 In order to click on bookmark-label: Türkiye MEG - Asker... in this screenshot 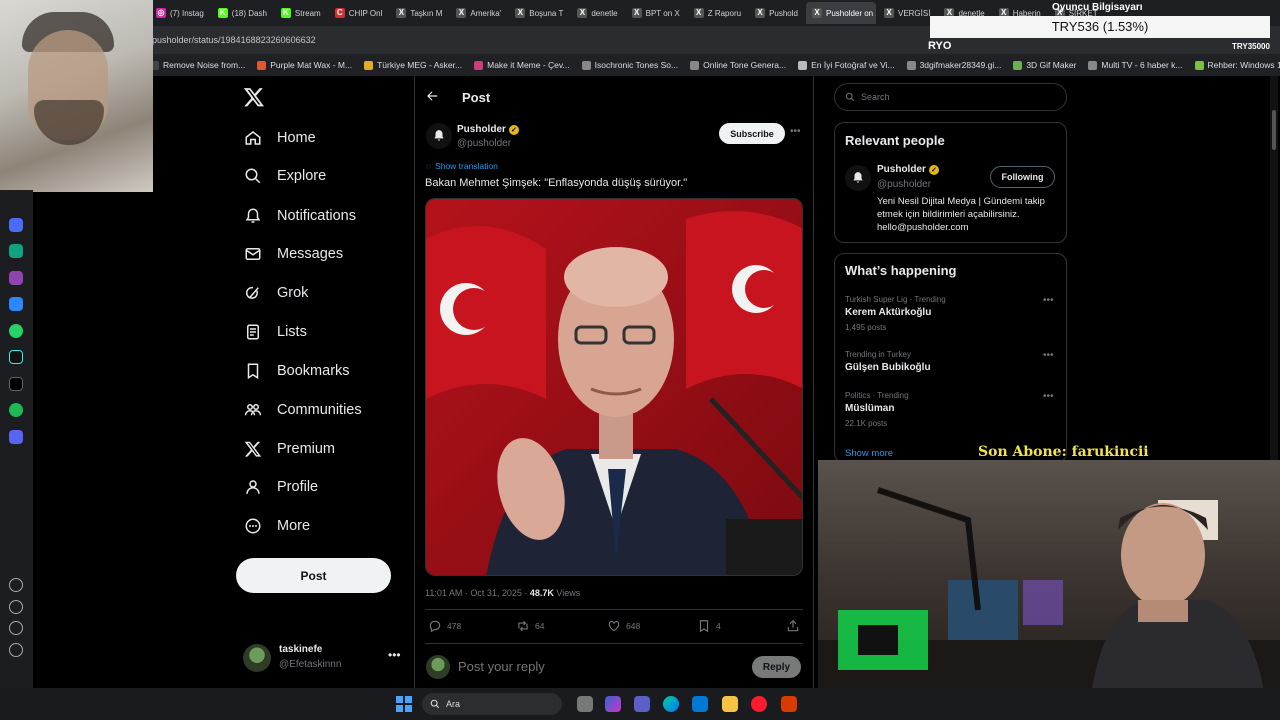, I will do `click(419, 65)`.